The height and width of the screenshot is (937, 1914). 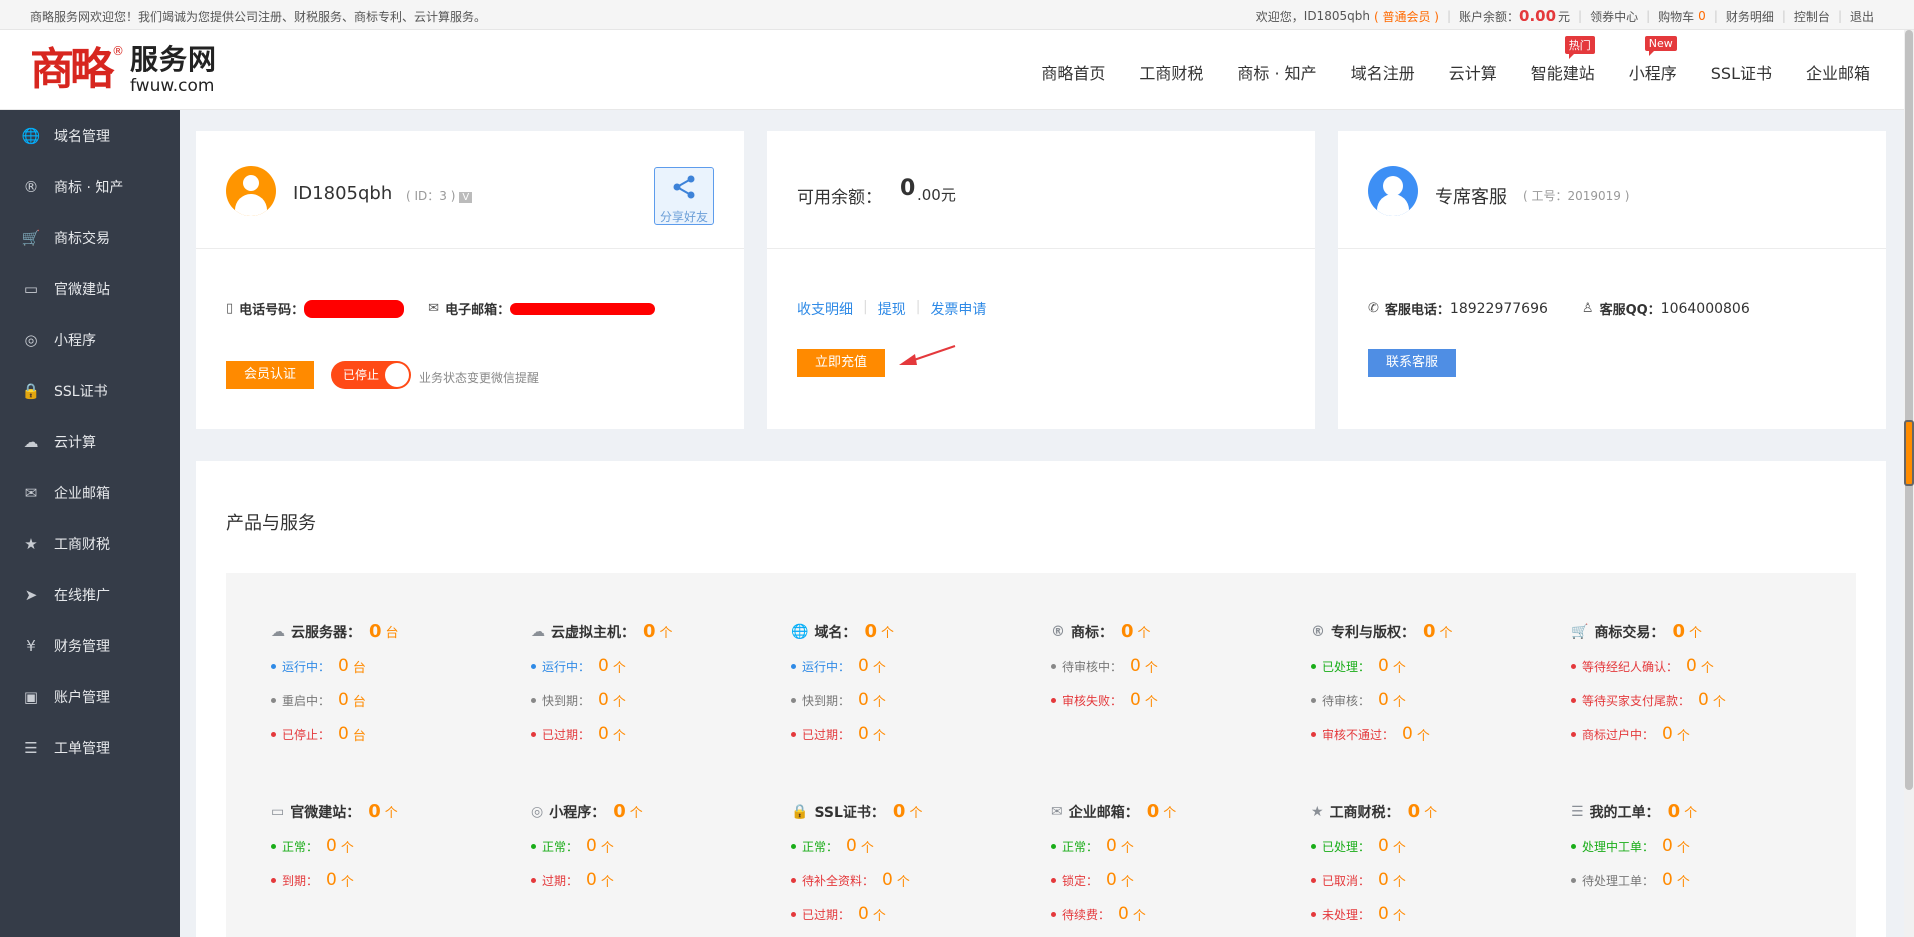 I want to click on share-button: 分享好友, so click(x=684, y=196).